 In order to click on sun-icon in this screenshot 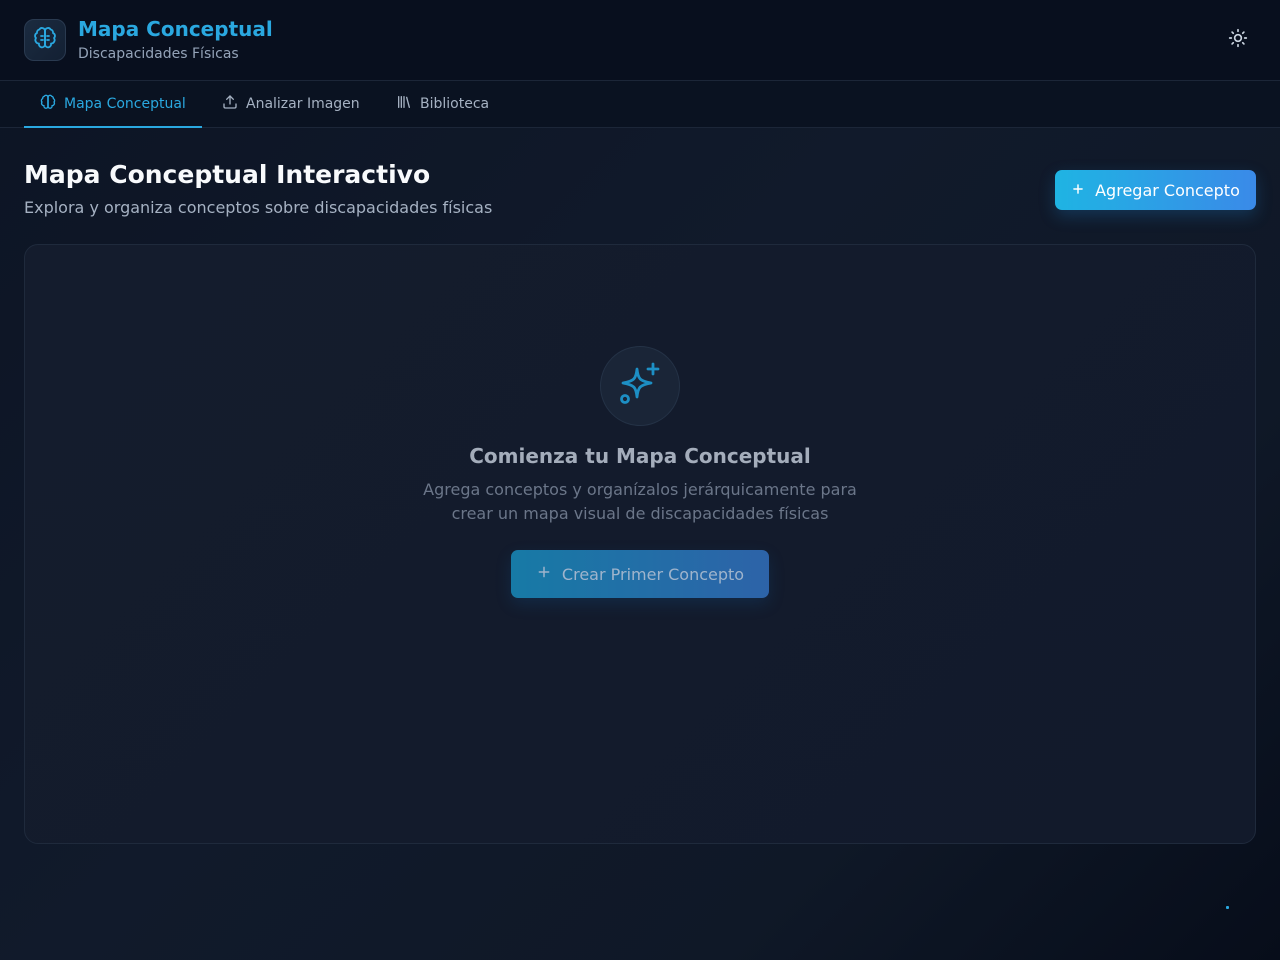, I will do `click(1238, 40)`.